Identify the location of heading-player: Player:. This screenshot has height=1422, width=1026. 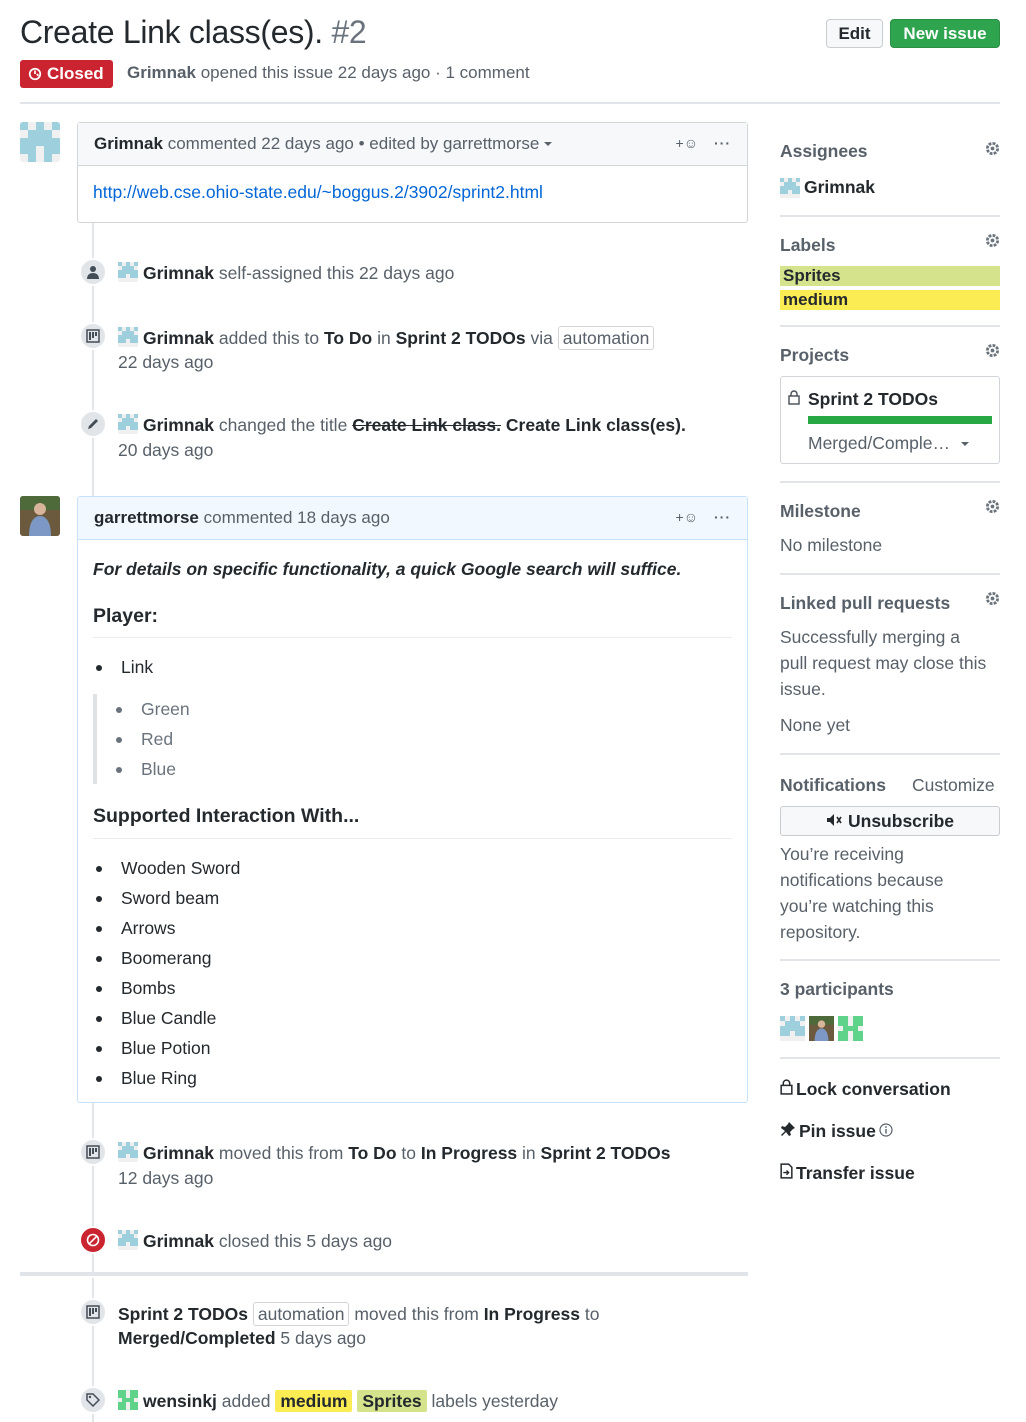
(412, 620).